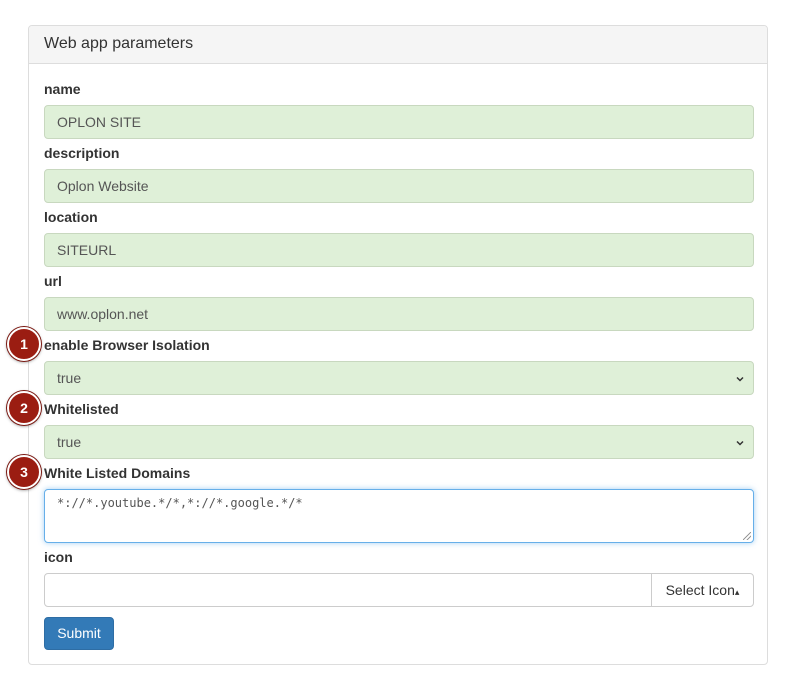 This screenshot has width=788, height=677. I want to click on icon-label: icon, so click(58, 557).